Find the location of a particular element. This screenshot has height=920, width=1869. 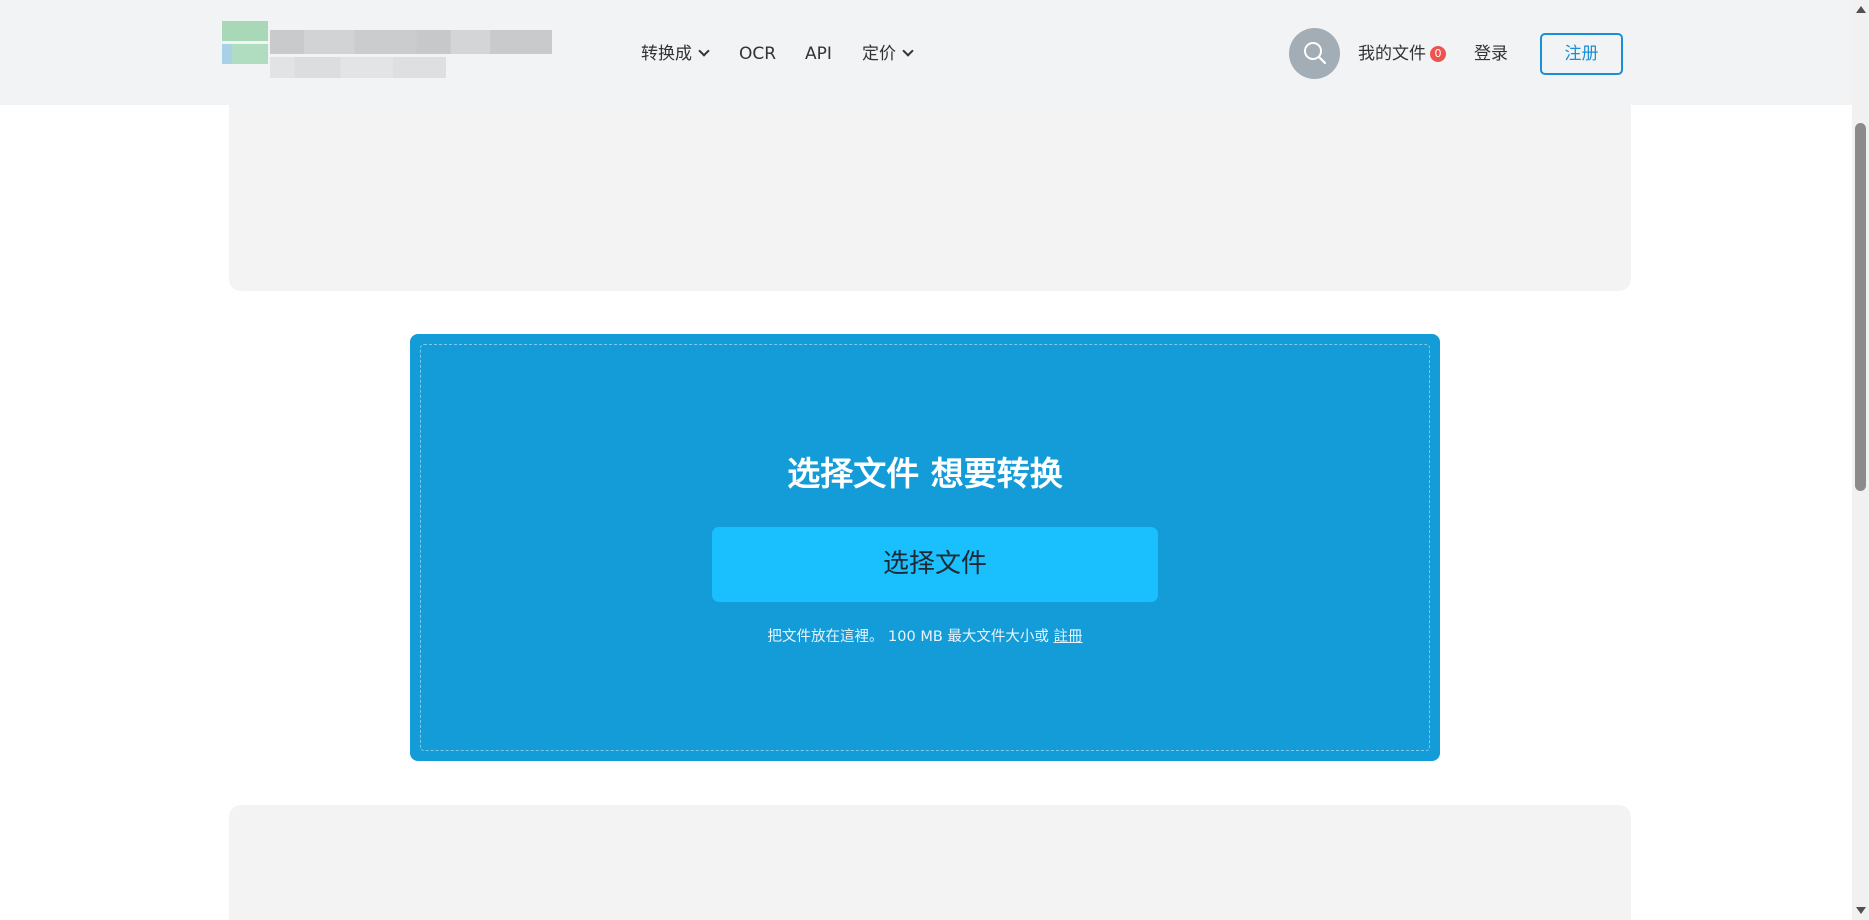

signup-link: 註冊 is located at coordinates (1068, 637).